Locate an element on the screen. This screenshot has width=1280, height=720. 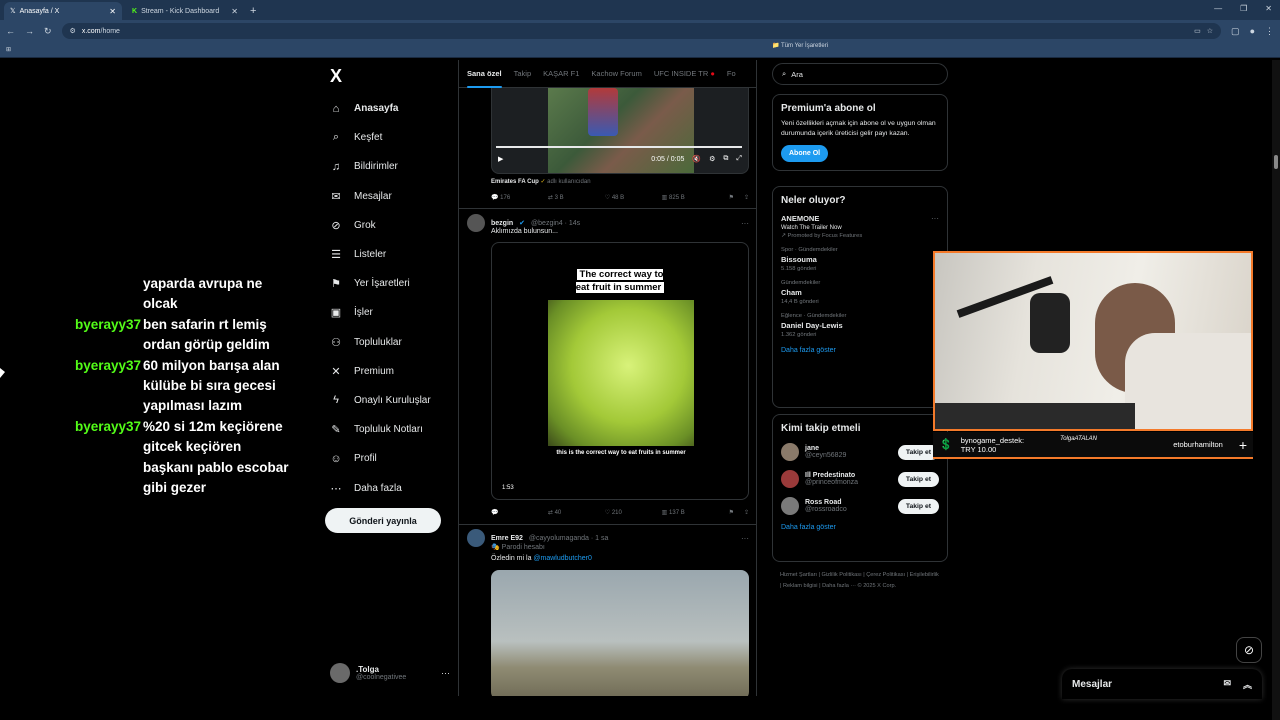
notes-icon: ✎ is located at coordinates (336, 430).